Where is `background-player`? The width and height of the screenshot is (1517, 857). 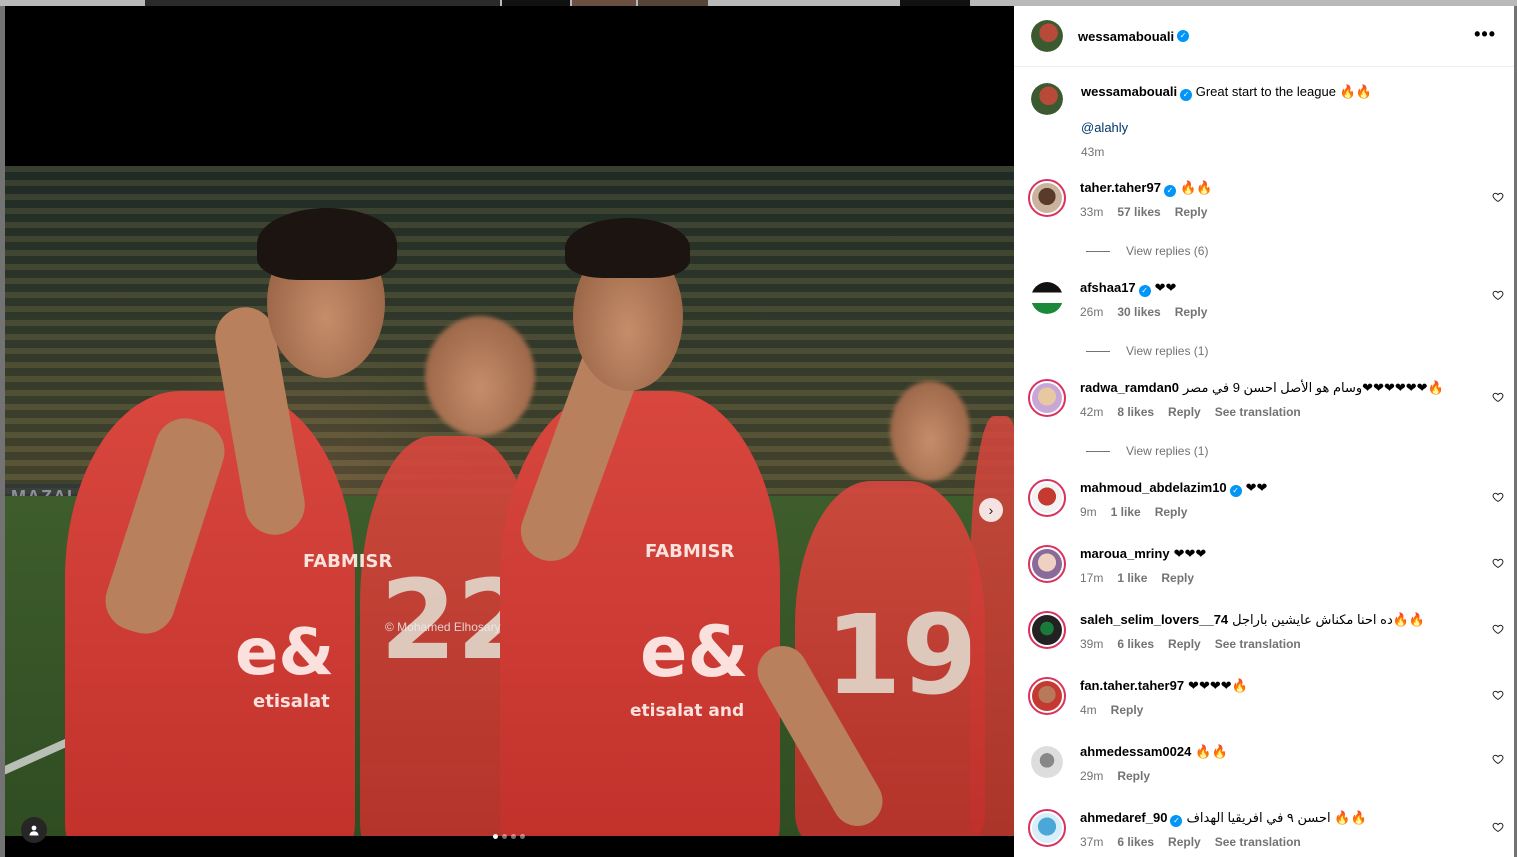
background-player is located at coordinates (992, 626).